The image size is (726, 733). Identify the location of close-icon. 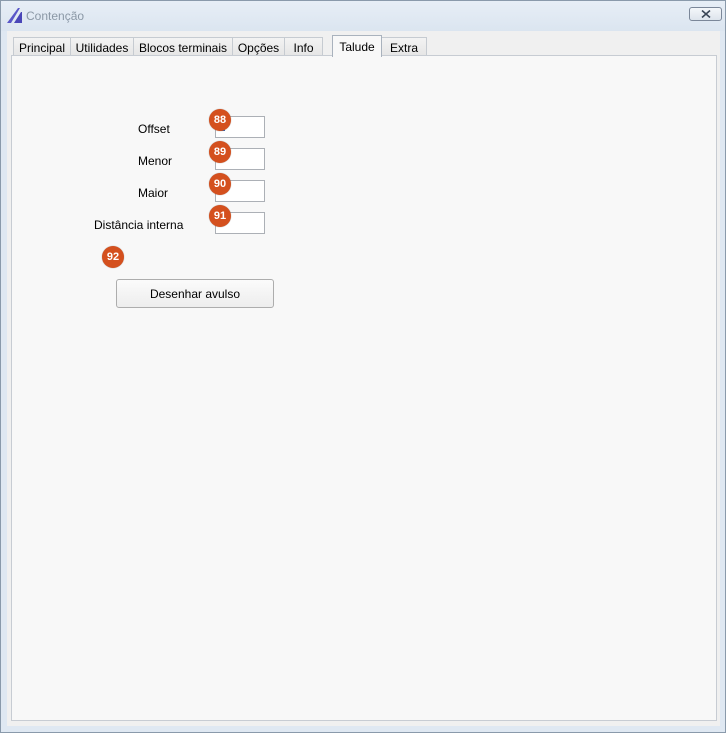
(705, 14).